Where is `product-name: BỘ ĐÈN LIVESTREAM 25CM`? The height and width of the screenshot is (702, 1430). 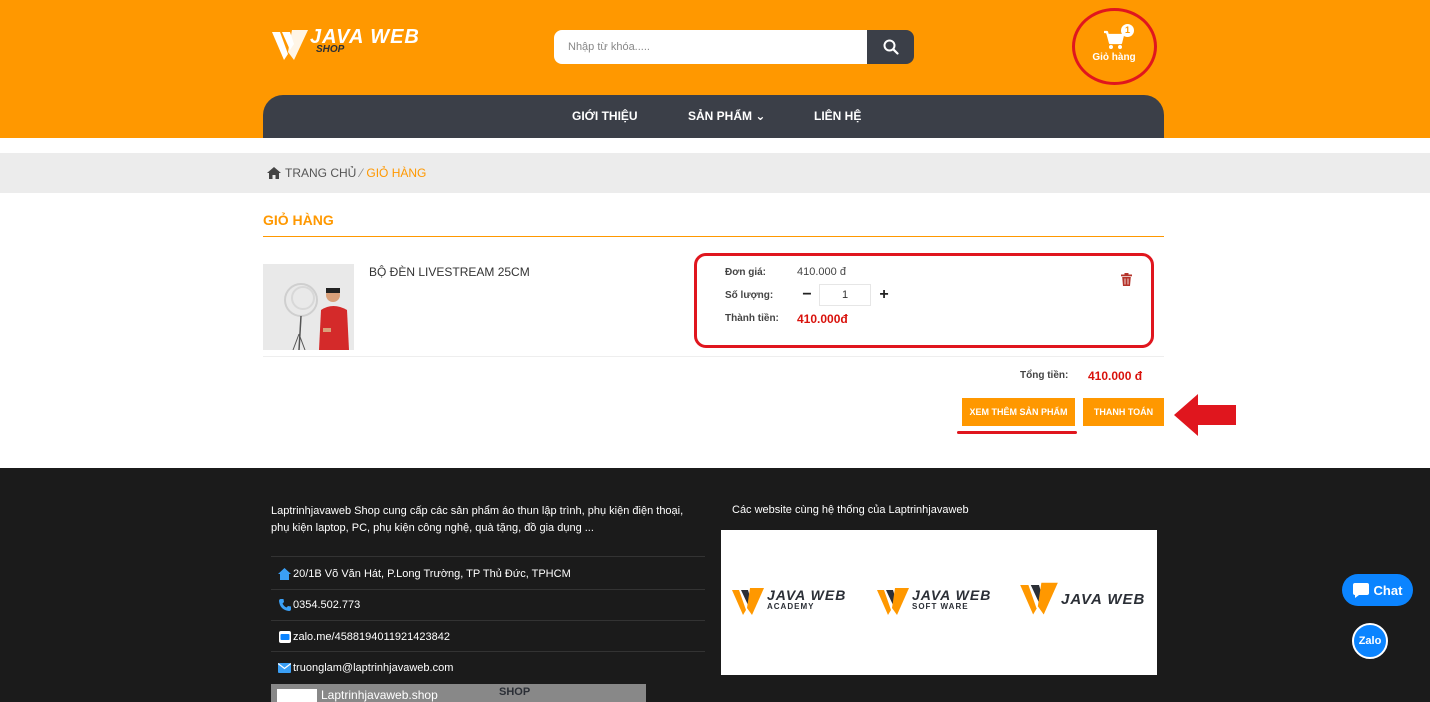 product-name: BỘ ĐÈN LIVESTREAM 25CM is located at coordinates (449, 272).